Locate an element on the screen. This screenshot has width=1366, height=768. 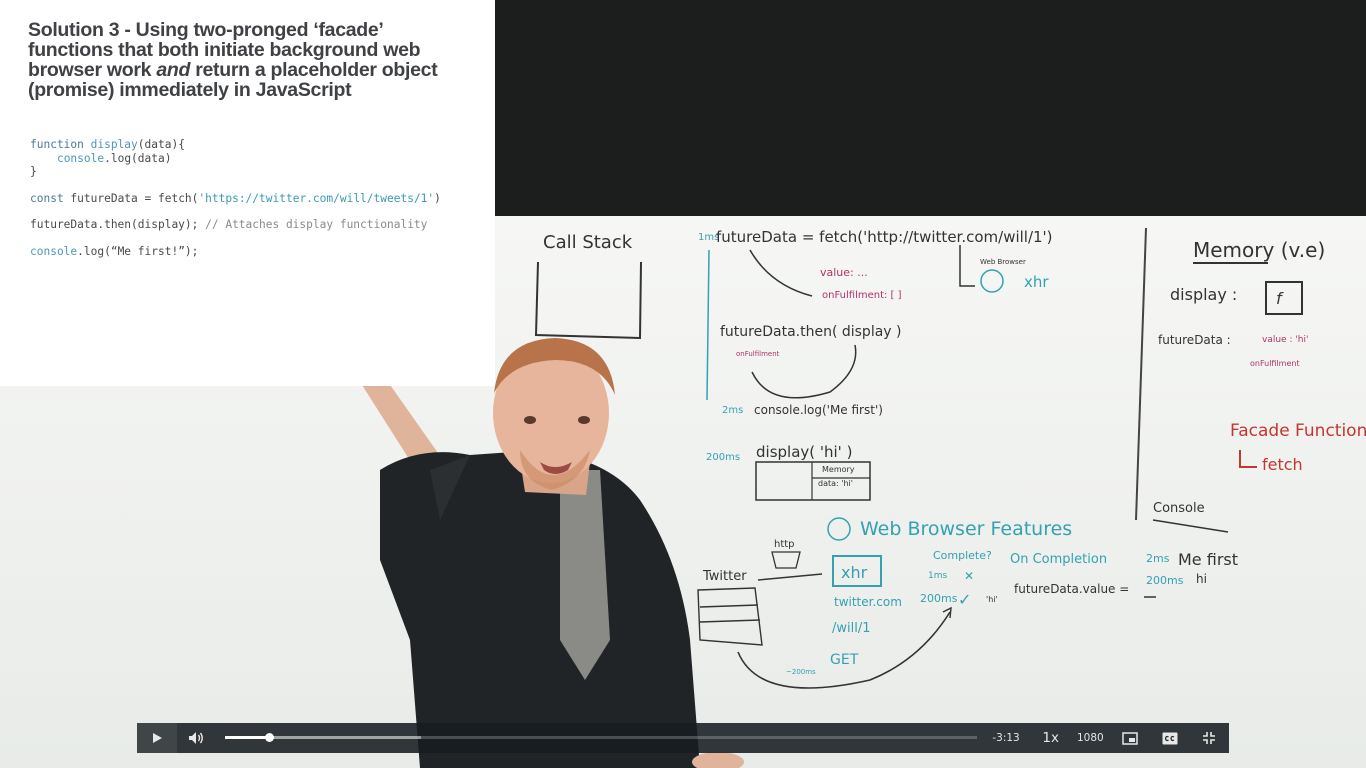
time-remaining: -3:13 is located at coordinates (1006, 738).